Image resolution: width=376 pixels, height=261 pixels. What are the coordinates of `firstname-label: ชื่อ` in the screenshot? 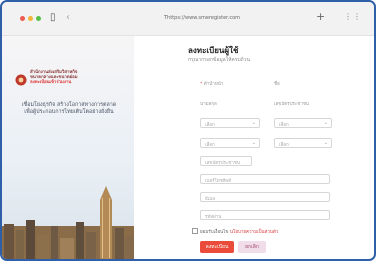 It's located at (277, 84).